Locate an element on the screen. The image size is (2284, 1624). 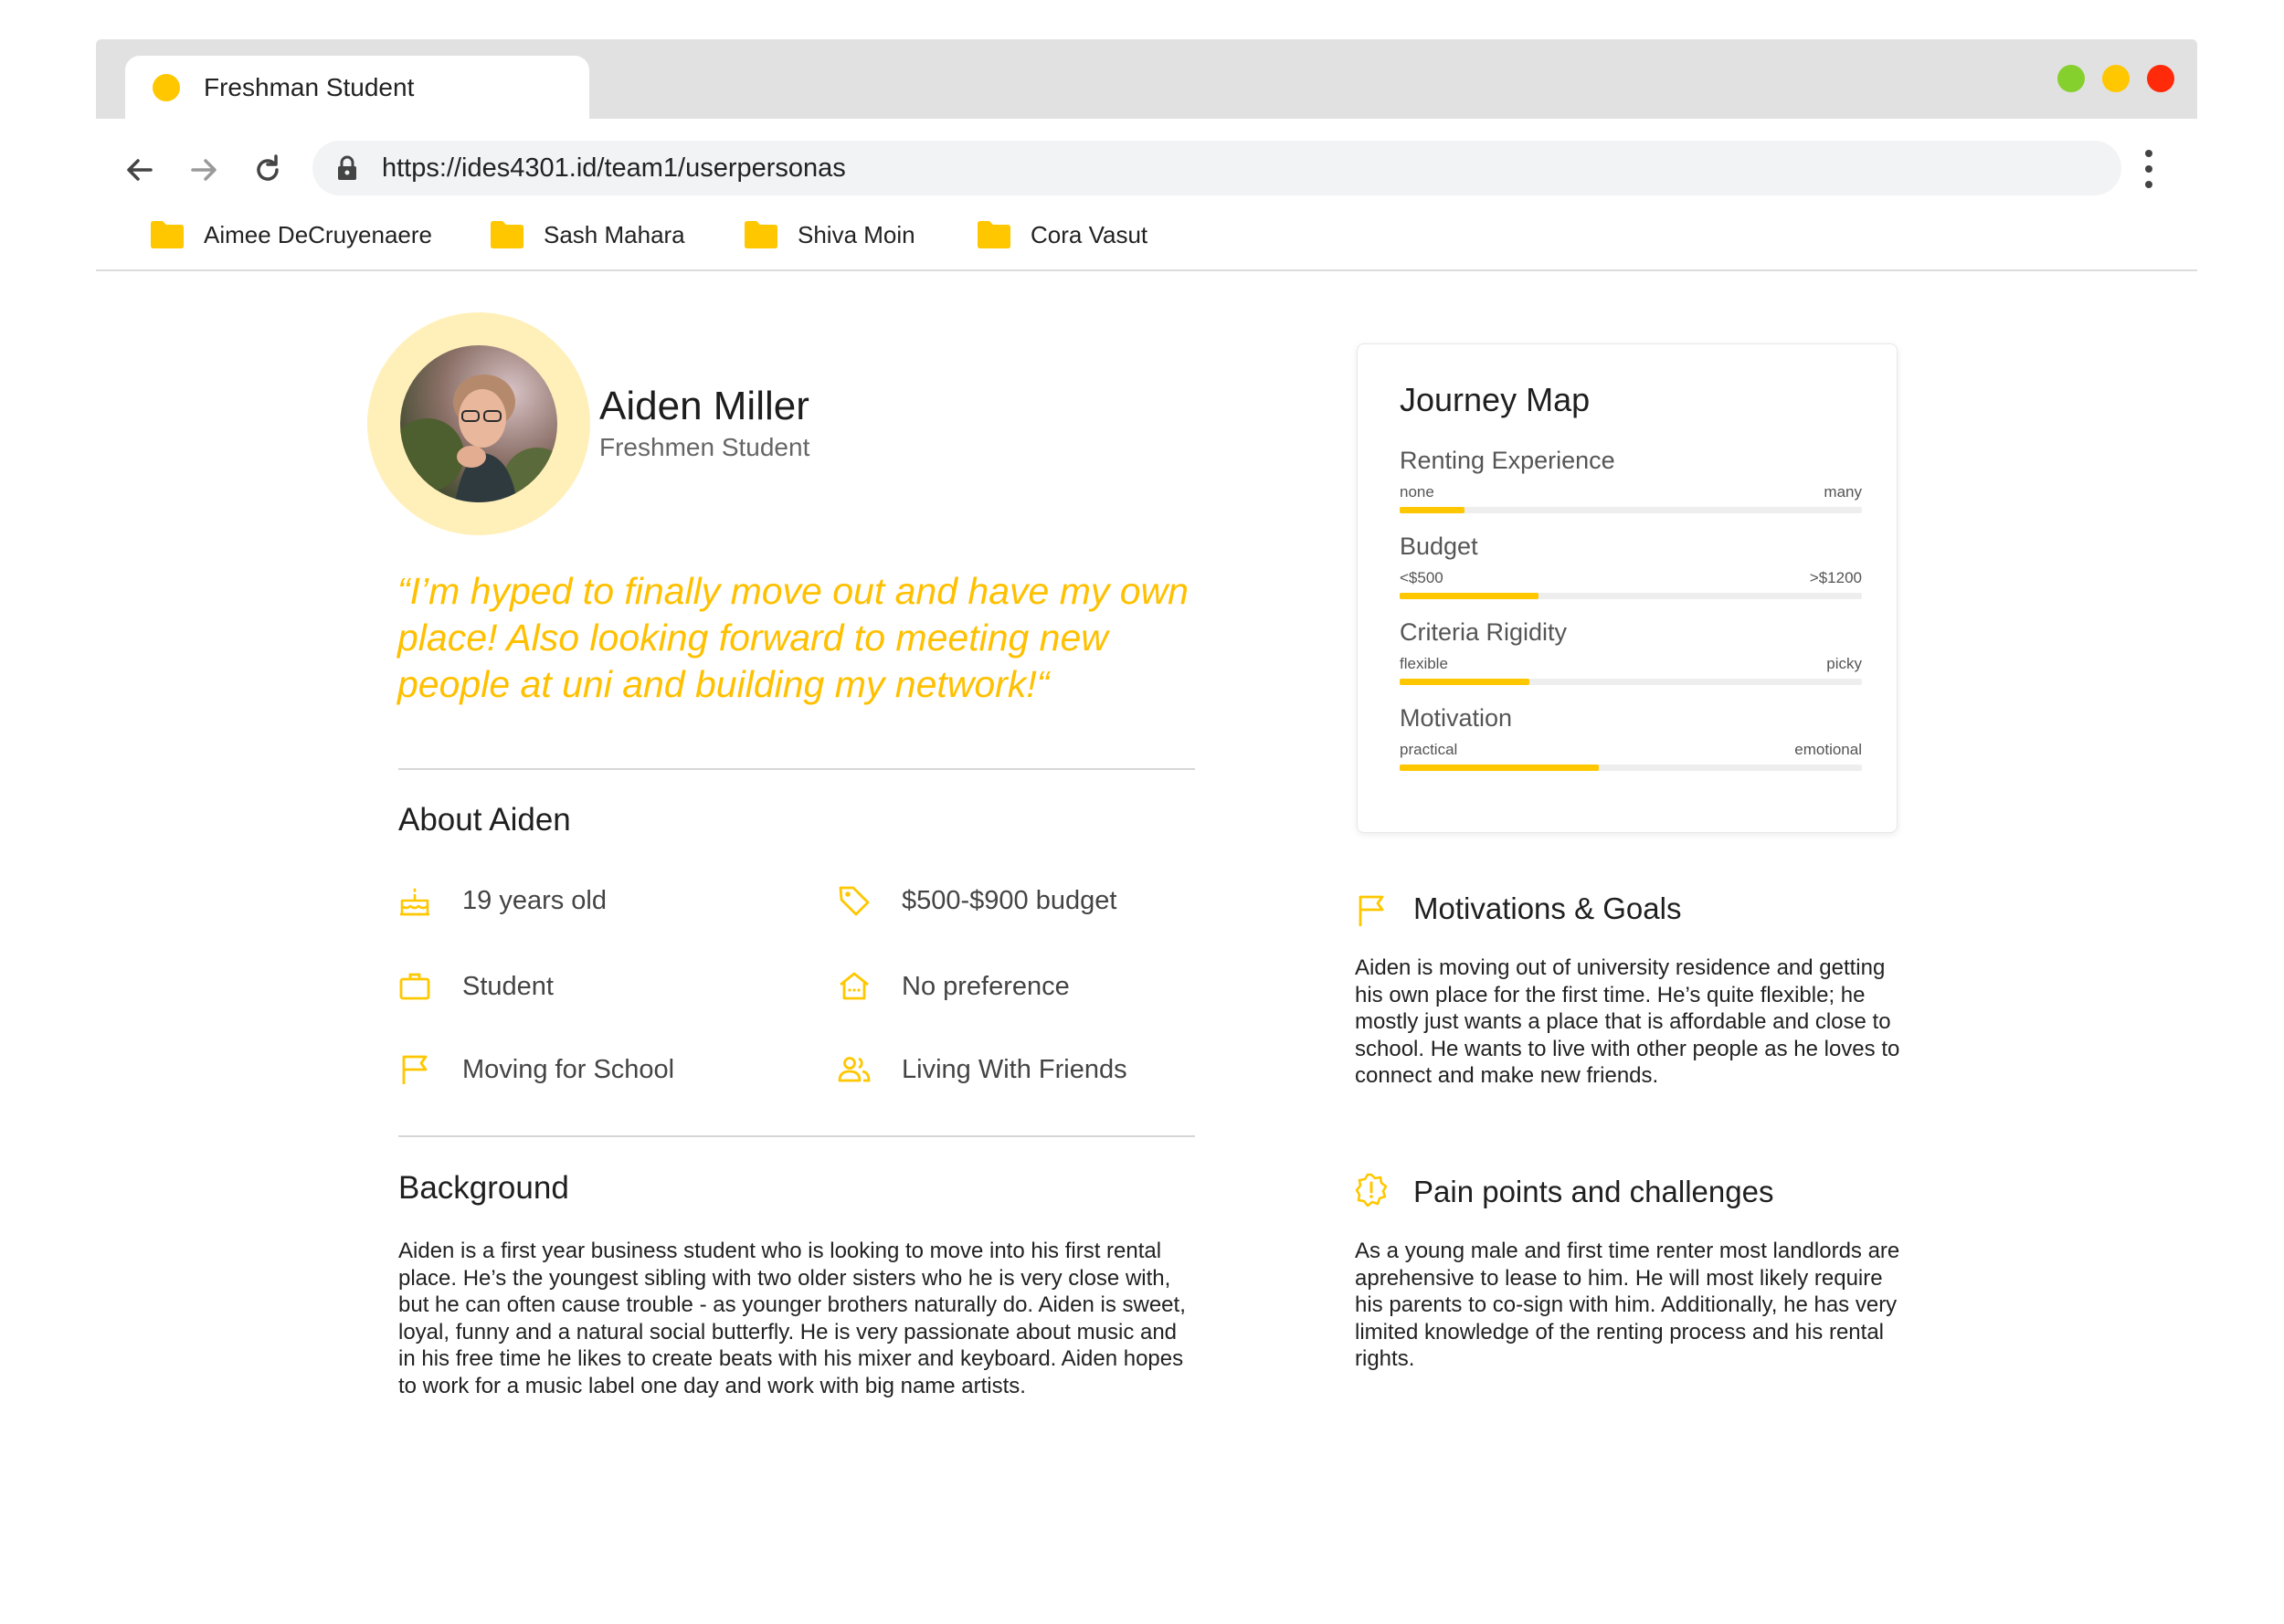
background-title: Background is located at coordinates (483, 1188).